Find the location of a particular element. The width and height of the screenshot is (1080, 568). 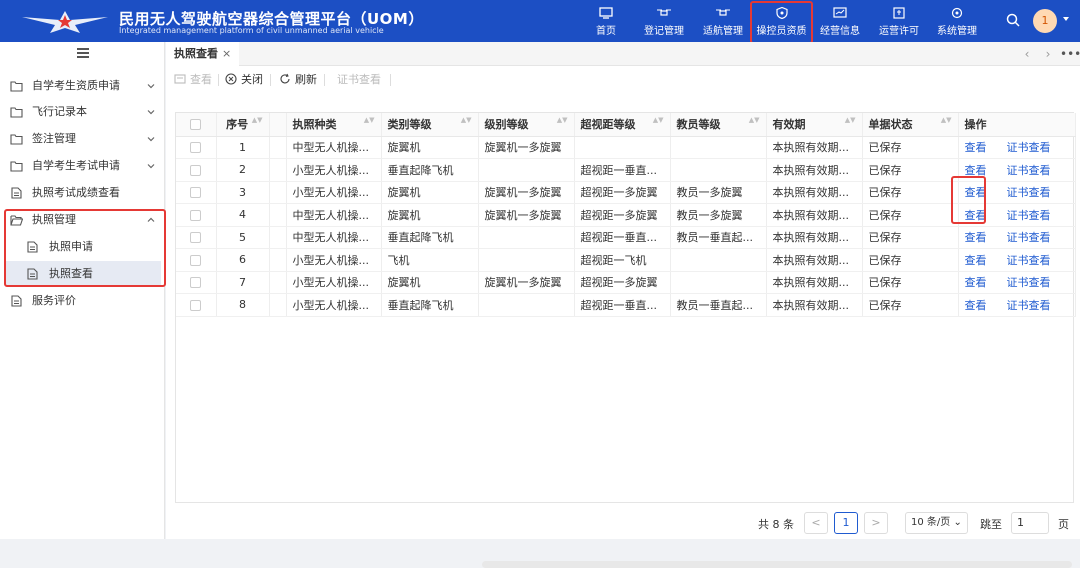

view-button: 查看 is located at coordinates (193, 80).